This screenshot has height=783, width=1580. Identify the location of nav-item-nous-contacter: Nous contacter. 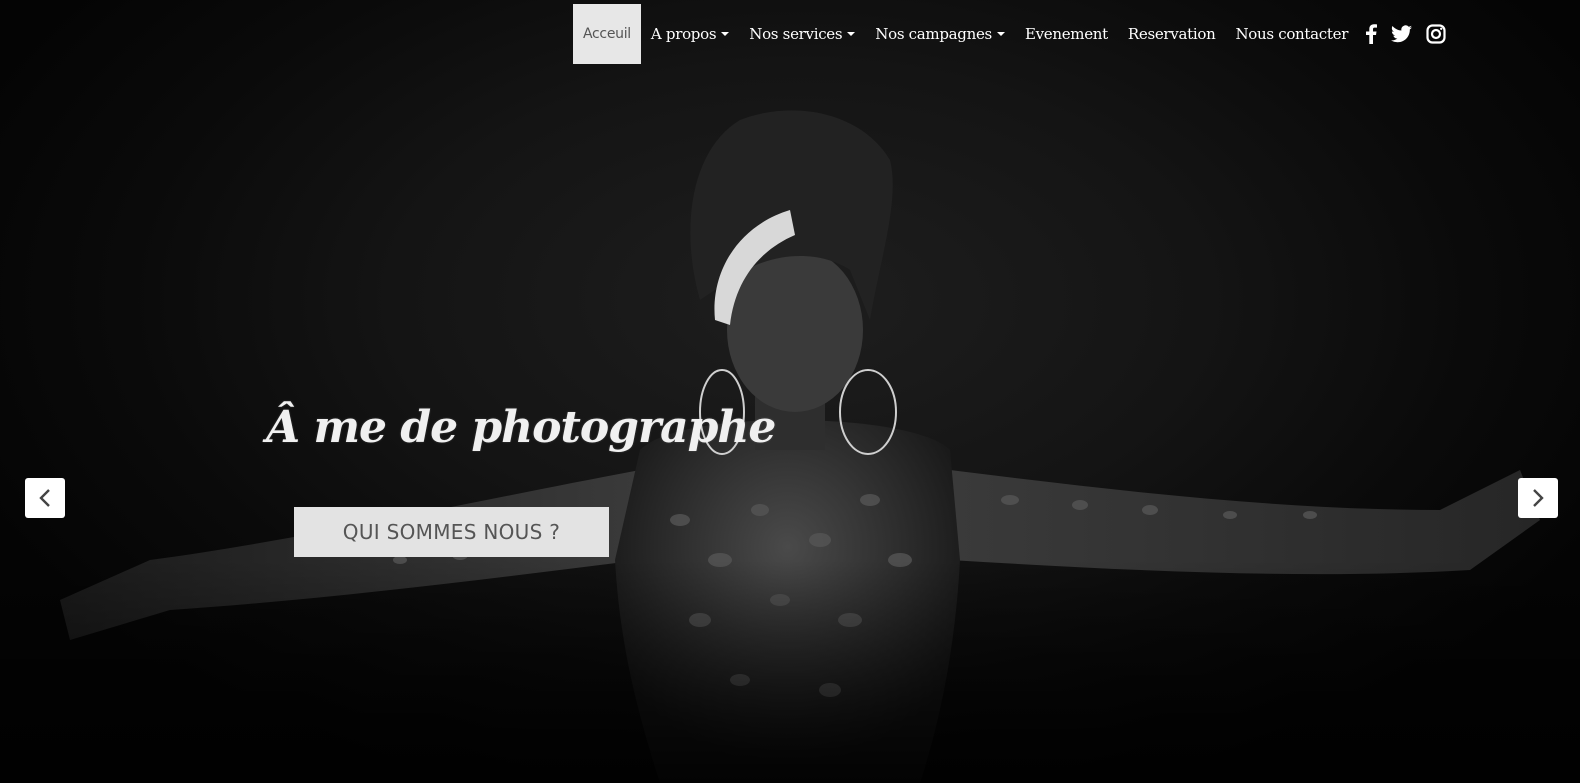
(1291, 34).